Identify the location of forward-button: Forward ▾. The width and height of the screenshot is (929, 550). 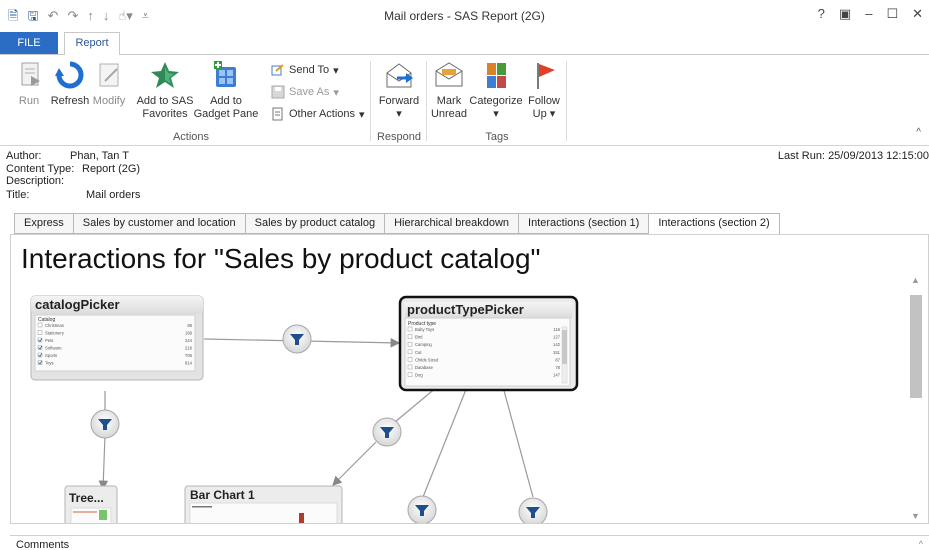
(399, 90).